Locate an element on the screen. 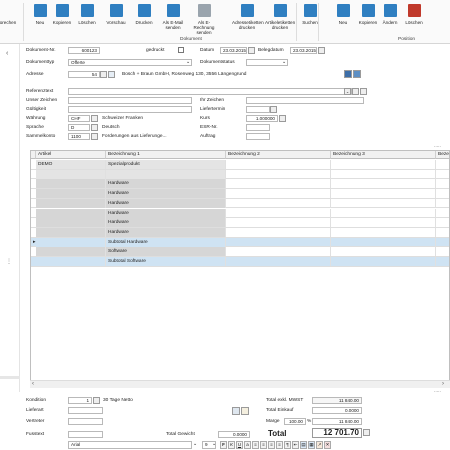  fusstext-field is located at coordinates (85, 434).